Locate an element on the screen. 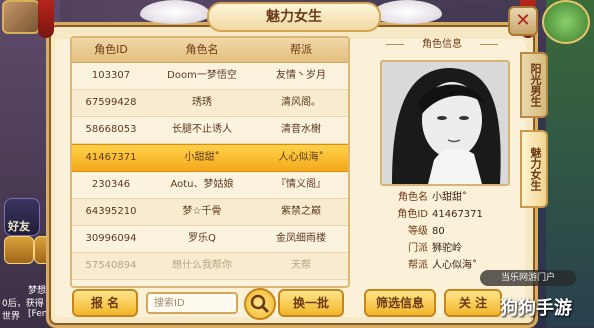 The height and width of the screenshot is (328, 594). cell-role-name: 长腿不止诱人 is located at coordinates (202, 129).